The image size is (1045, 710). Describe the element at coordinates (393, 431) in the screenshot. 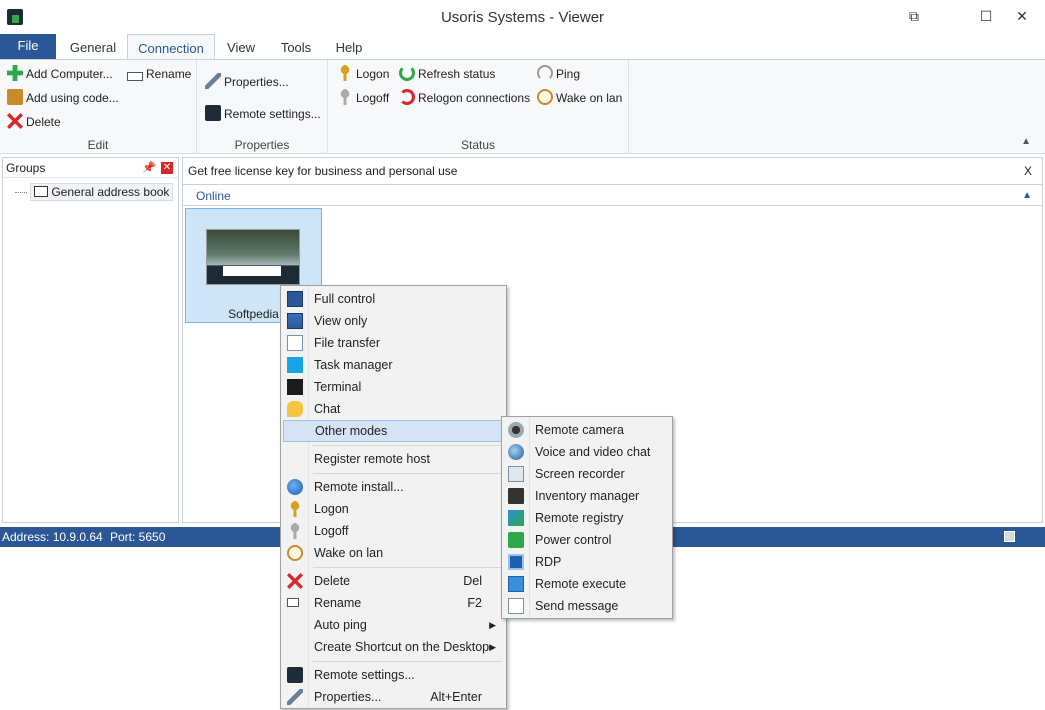

I see `menu-item-other-modes: Other modes` at that location.